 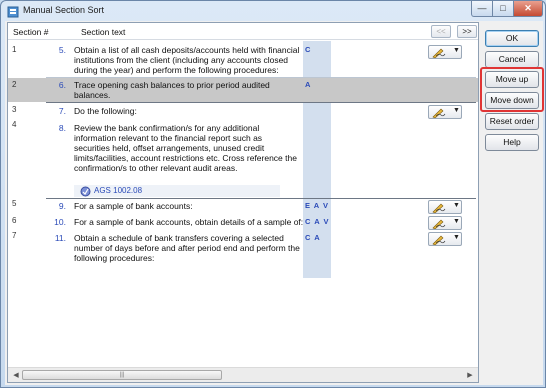 What do you see at coordinates (14, 124) in the screenshot?
I see `section-number: 4` at bounding box center [14, 124].